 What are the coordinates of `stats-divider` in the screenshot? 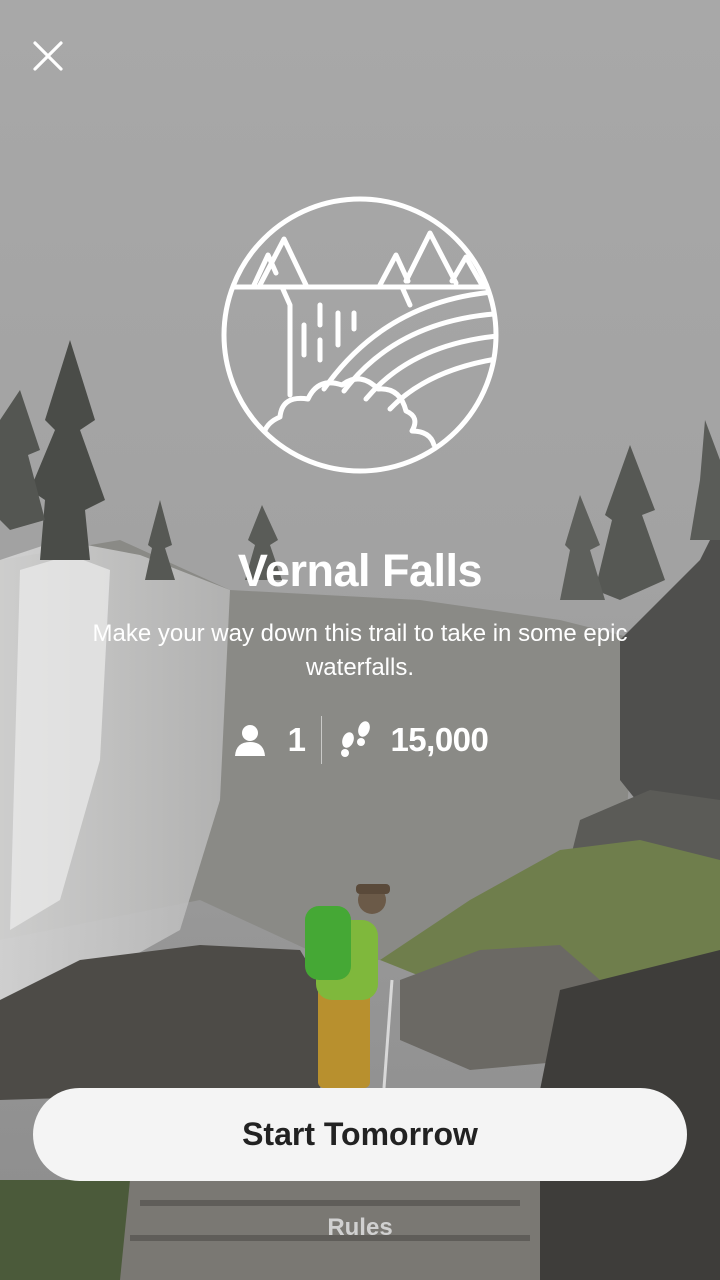 It's located at (322, 740).